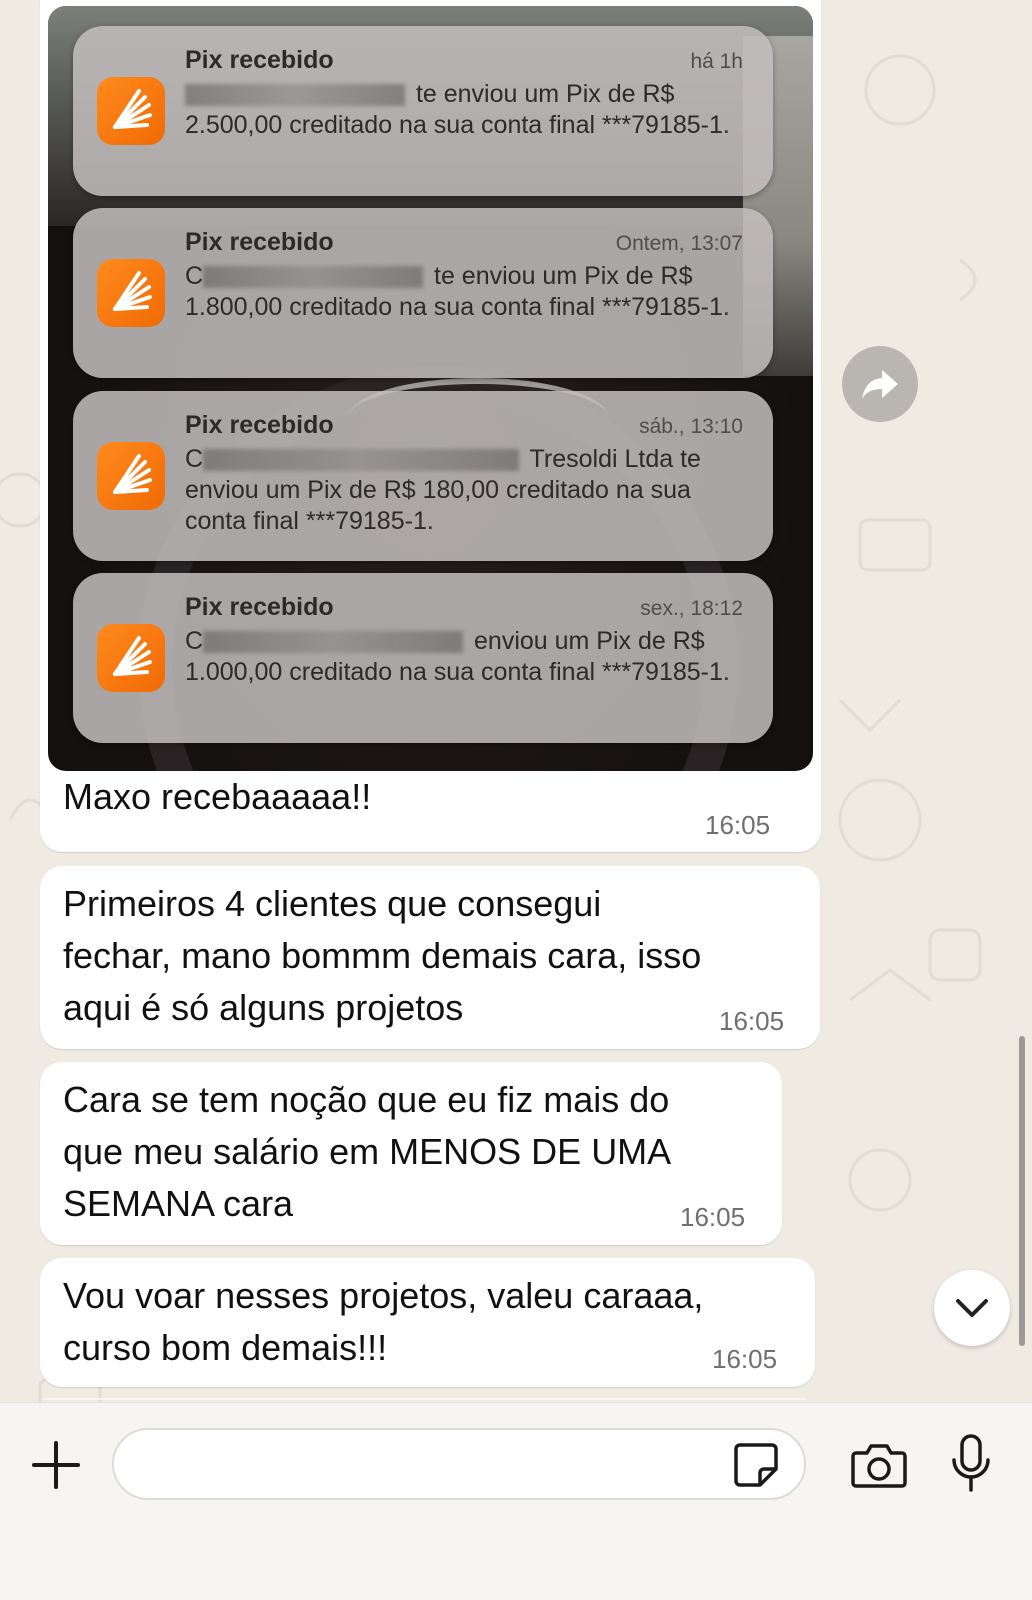 The height and width of the screenshot is (1600, 1032). I want to click on message-line: que meu salário em MENOS DE UMA, so click(367, 1151).